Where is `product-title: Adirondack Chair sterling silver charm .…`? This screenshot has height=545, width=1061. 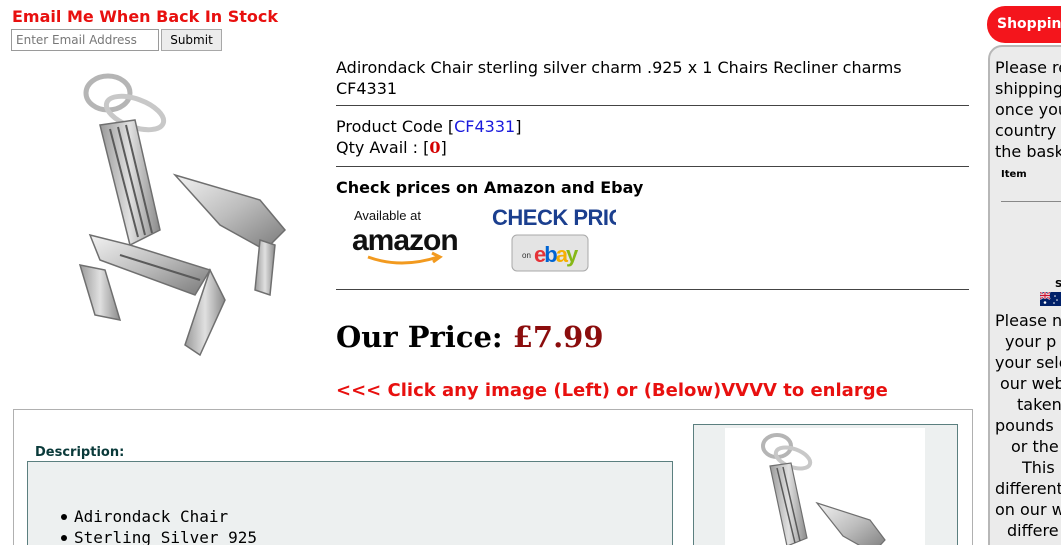 product-title: Adirondack Chair sterling silver charm .… is located at coordinates (619, 78).